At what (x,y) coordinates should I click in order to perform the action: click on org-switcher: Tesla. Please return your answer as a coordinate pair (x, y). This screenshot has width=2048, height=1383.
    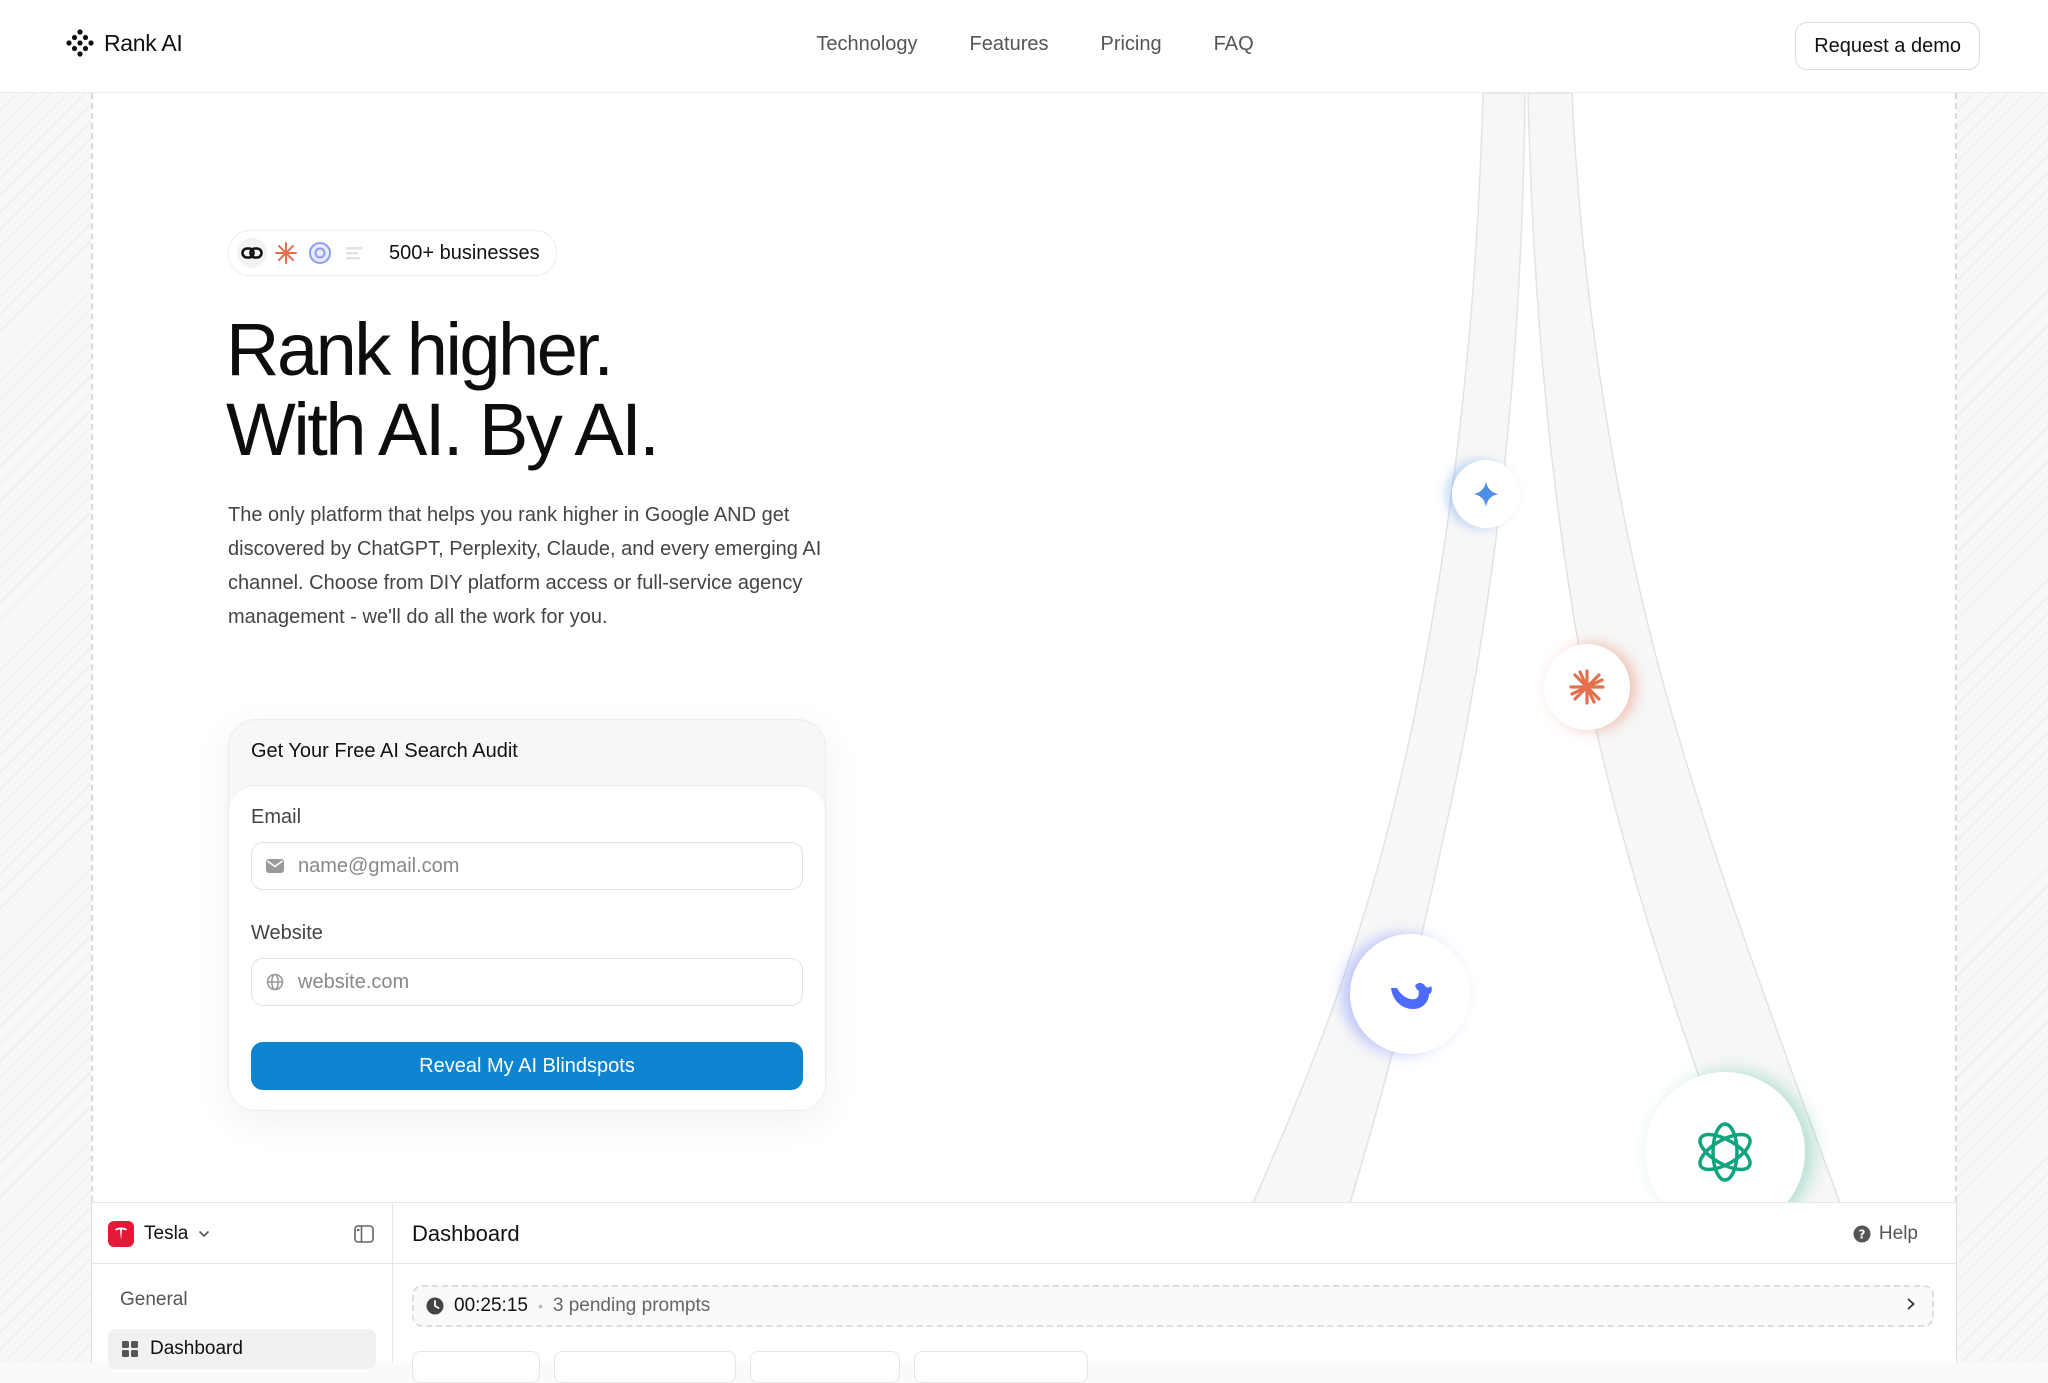
    Looking at the image, I should click on (159, 1234).